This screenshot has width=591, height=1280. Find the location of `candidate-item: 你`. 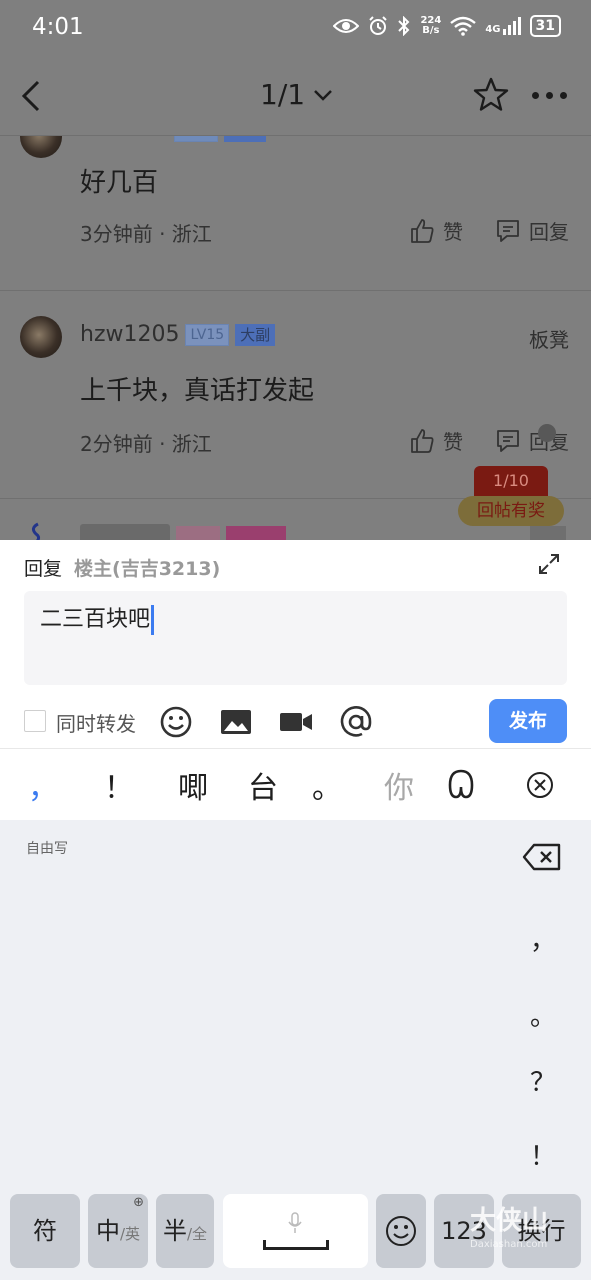

candidate-item: 你 is located at coordinates (399, 785).